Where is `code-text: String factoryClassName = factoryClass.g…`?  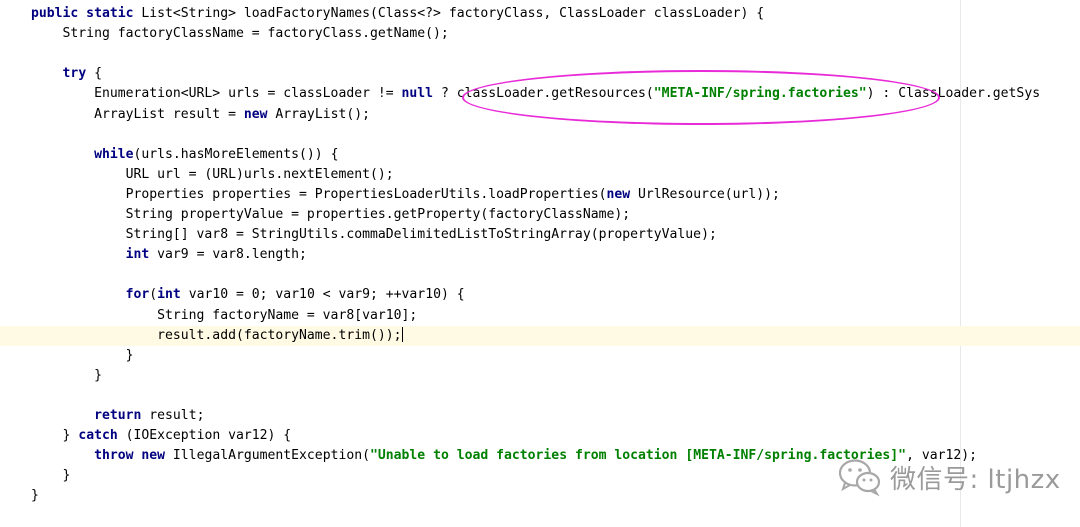 code-text: String factoryClassName = factoryClass.g… is located at coordinates (240, 34).